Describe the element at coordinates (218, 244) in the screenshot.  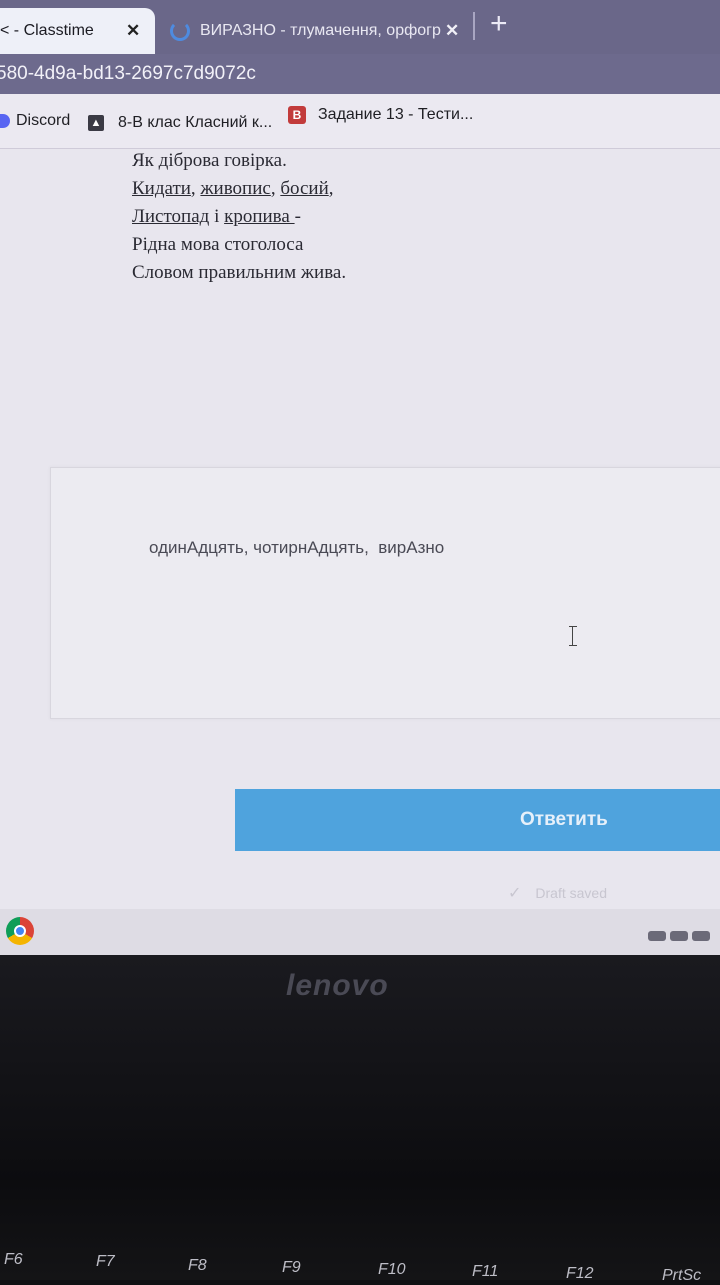
I see `poem-line: Рідна мова стоголоса` at that location.